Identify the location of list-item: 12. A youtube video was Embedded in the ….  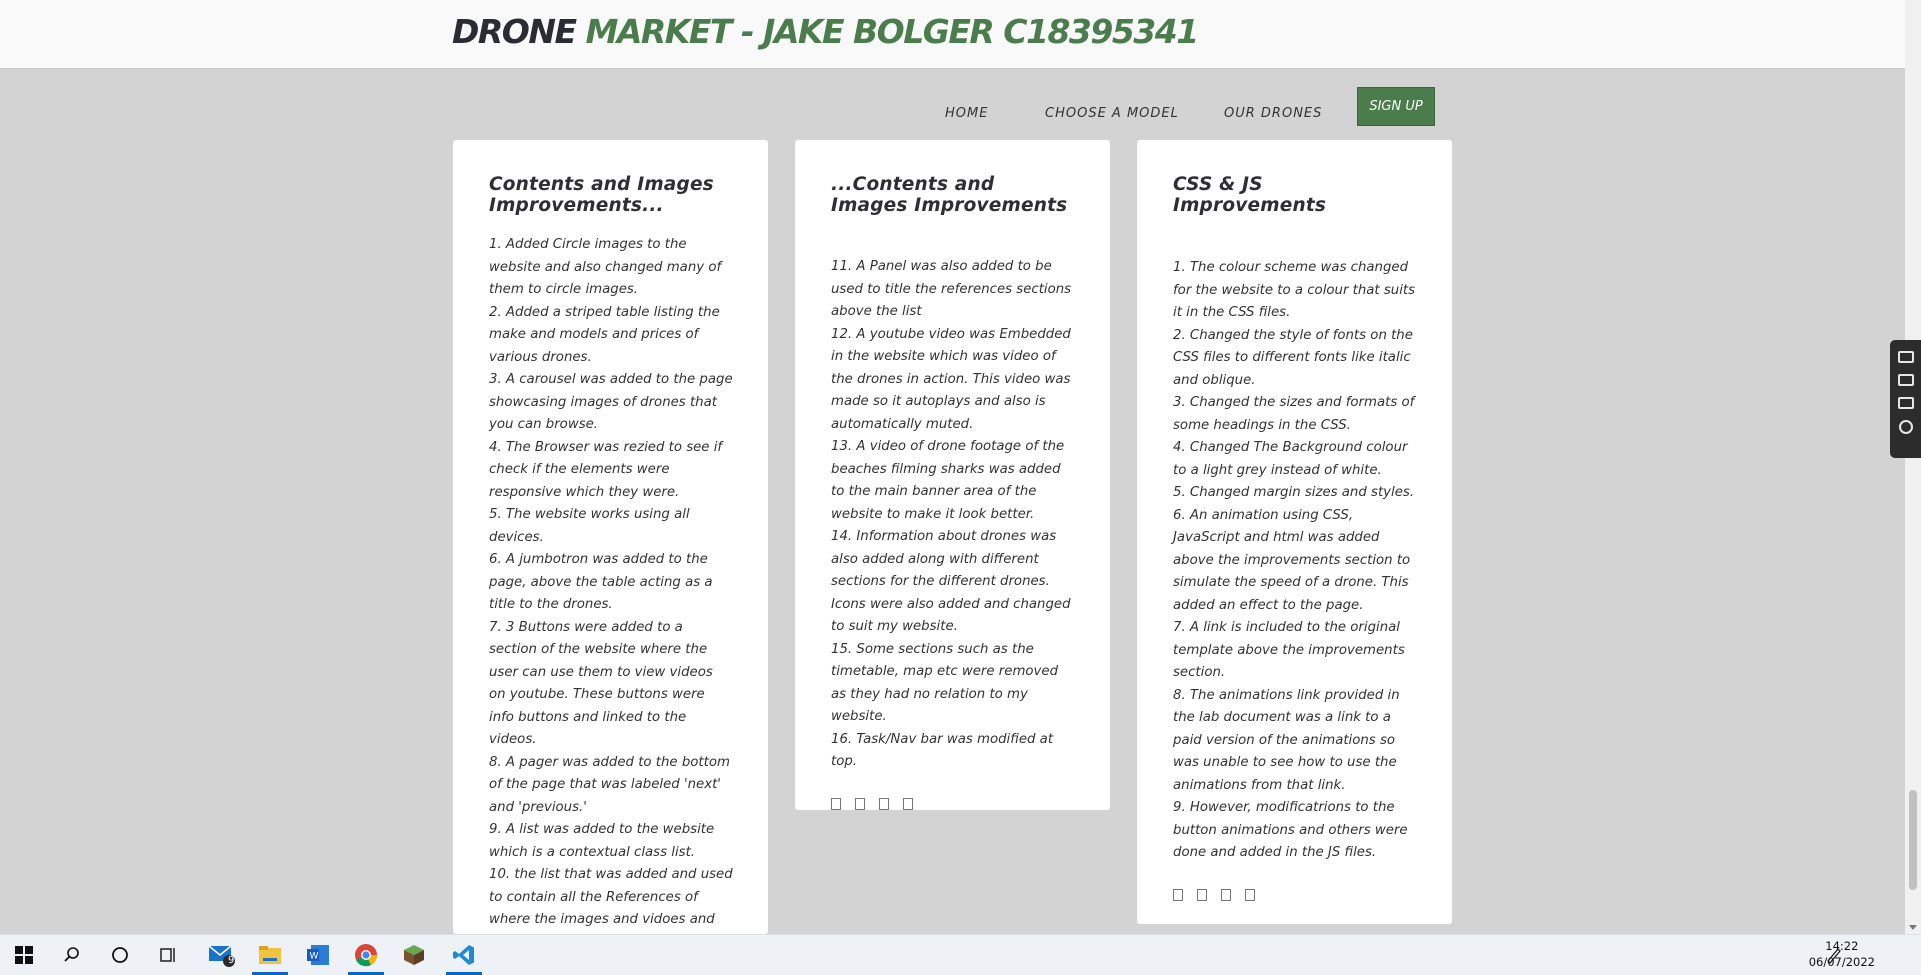
(951, 379).